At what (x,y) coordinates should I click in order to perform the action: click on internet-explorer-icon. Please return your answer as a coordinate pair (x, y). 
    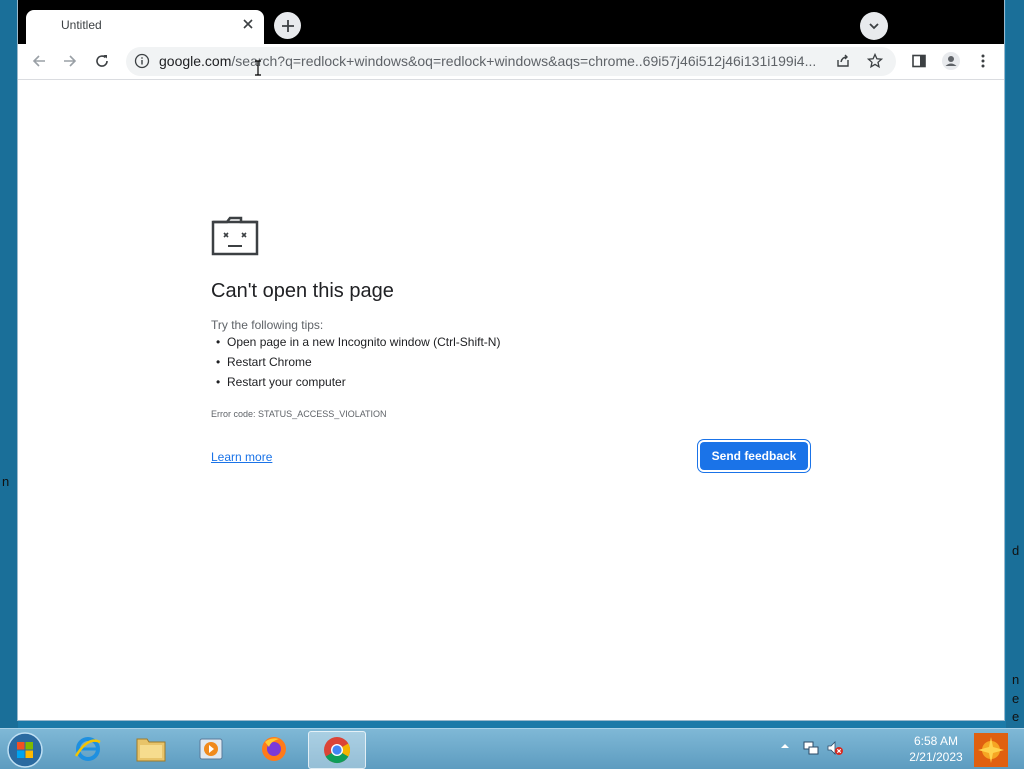
    Looking at the image, I should click on (87, 749).